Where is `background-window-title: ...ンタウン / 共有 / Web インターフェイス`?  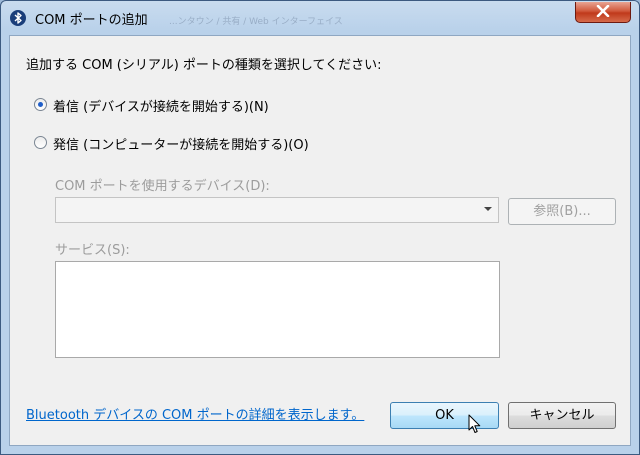 background-window-title: ...ンタウン / 共有 / Web インターフェイス is located at coordinates (256, 22).